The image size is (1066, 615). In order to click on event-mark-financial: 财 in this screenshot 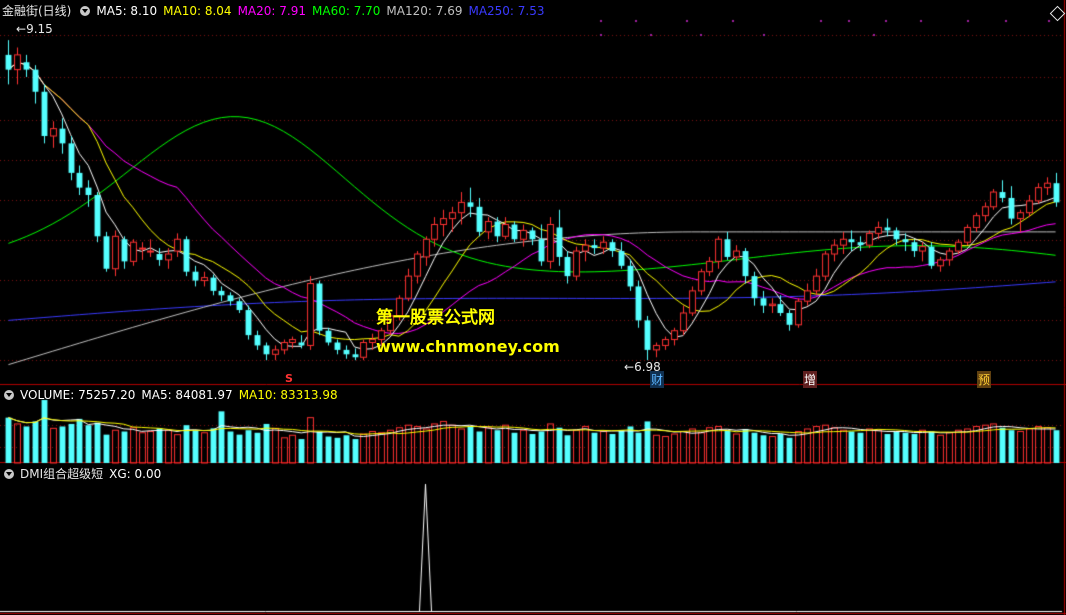, I will do `click(657, 379)`.